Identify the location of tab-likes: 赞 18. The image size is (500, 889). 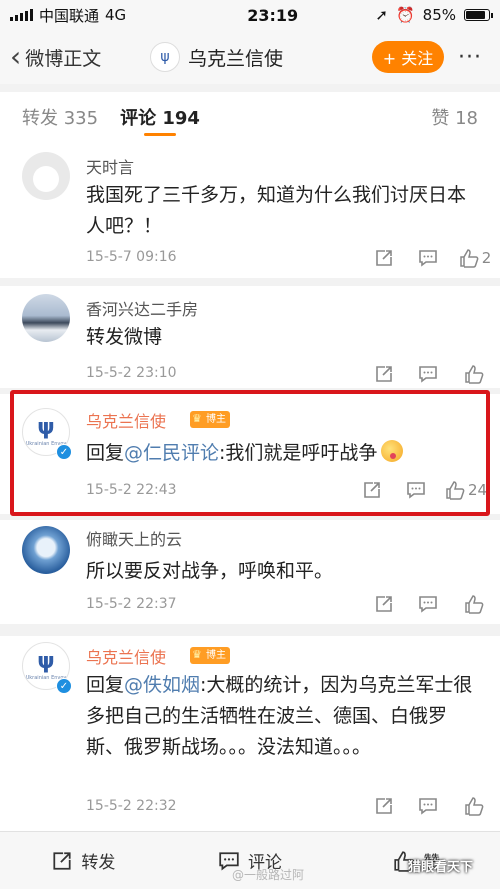
(454, 117).